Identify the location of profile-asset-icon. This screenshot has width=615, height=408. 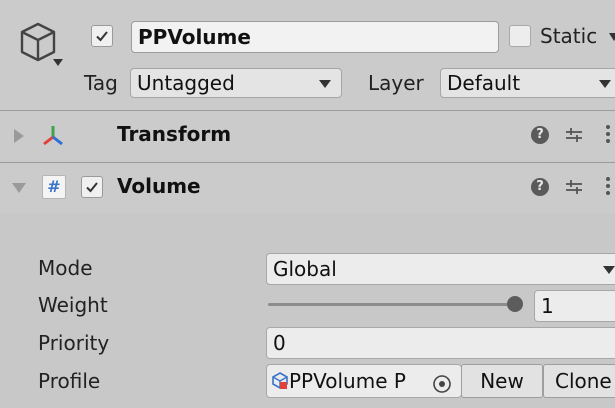
(280, 380).